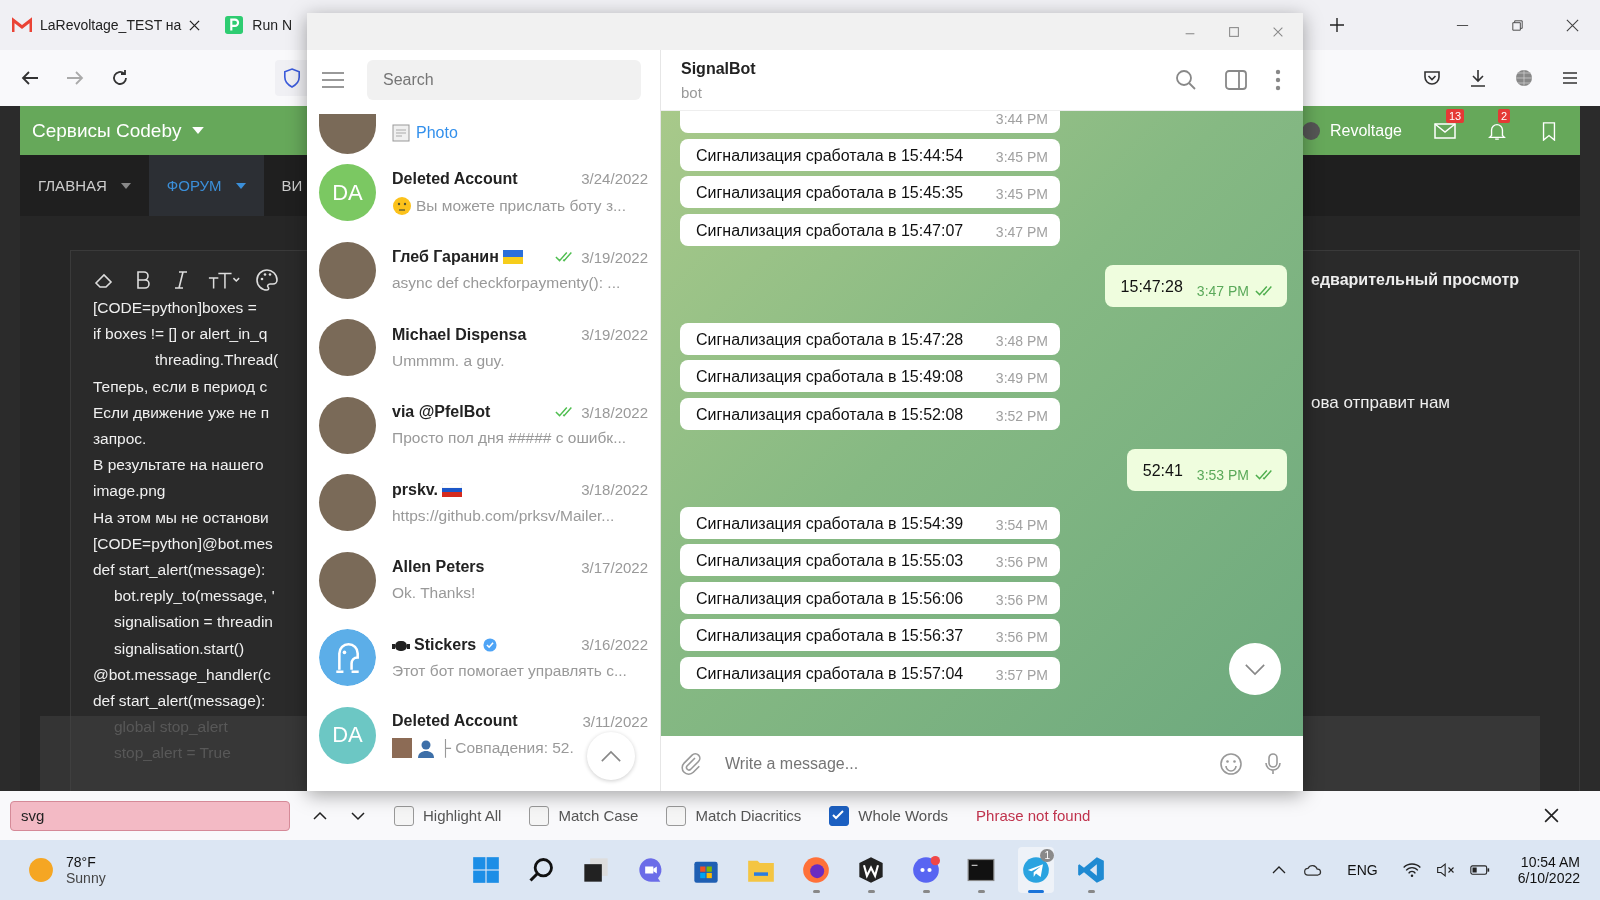 The height and width of the screenshot is (900, 1600). I want to click on editor-text-line: запрос., so click(120, 439).